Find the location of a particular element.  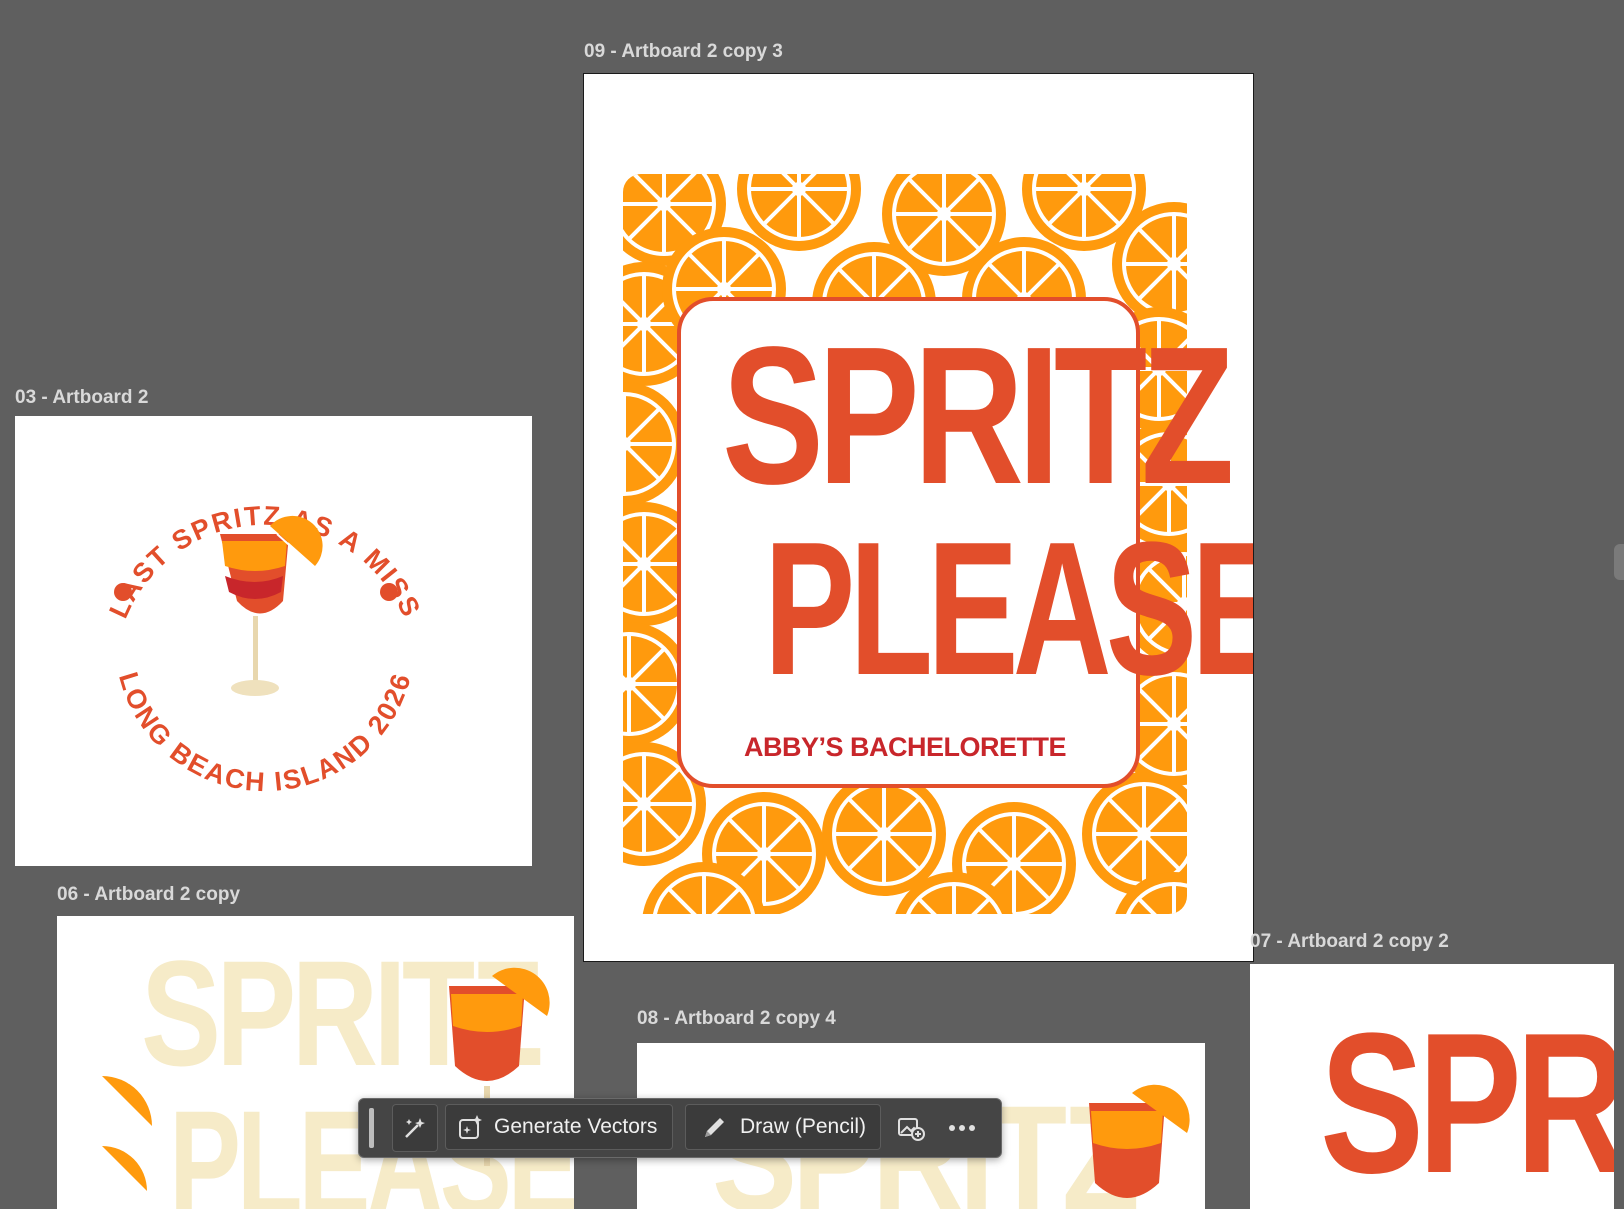

badge-dot-left is located at coordinates (123, 592).